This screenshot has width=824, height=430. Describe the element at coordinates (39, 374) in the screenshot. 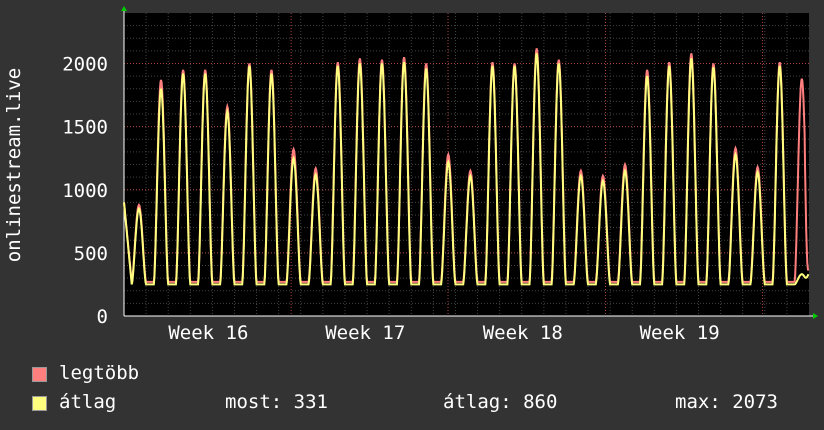

I see `legend-swatch-max` at that location.